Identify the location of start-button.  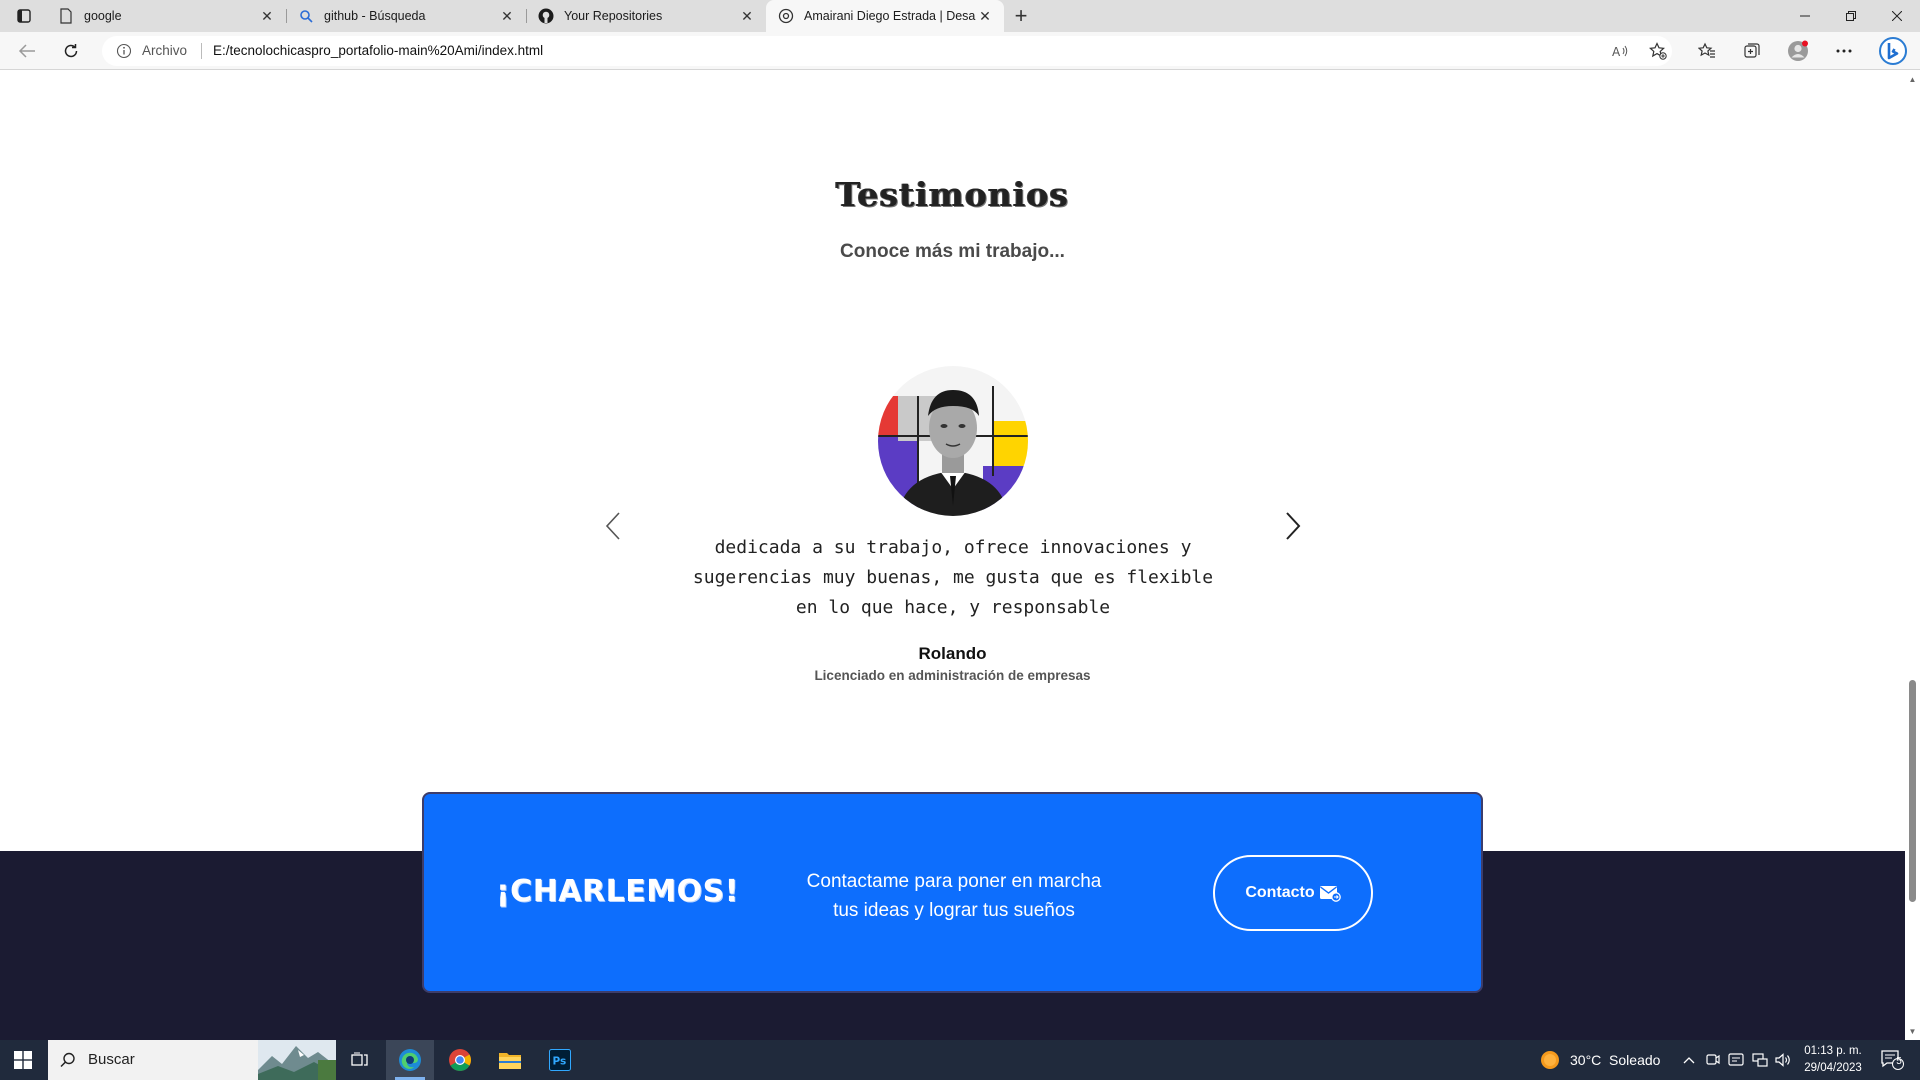
(23, 1060).